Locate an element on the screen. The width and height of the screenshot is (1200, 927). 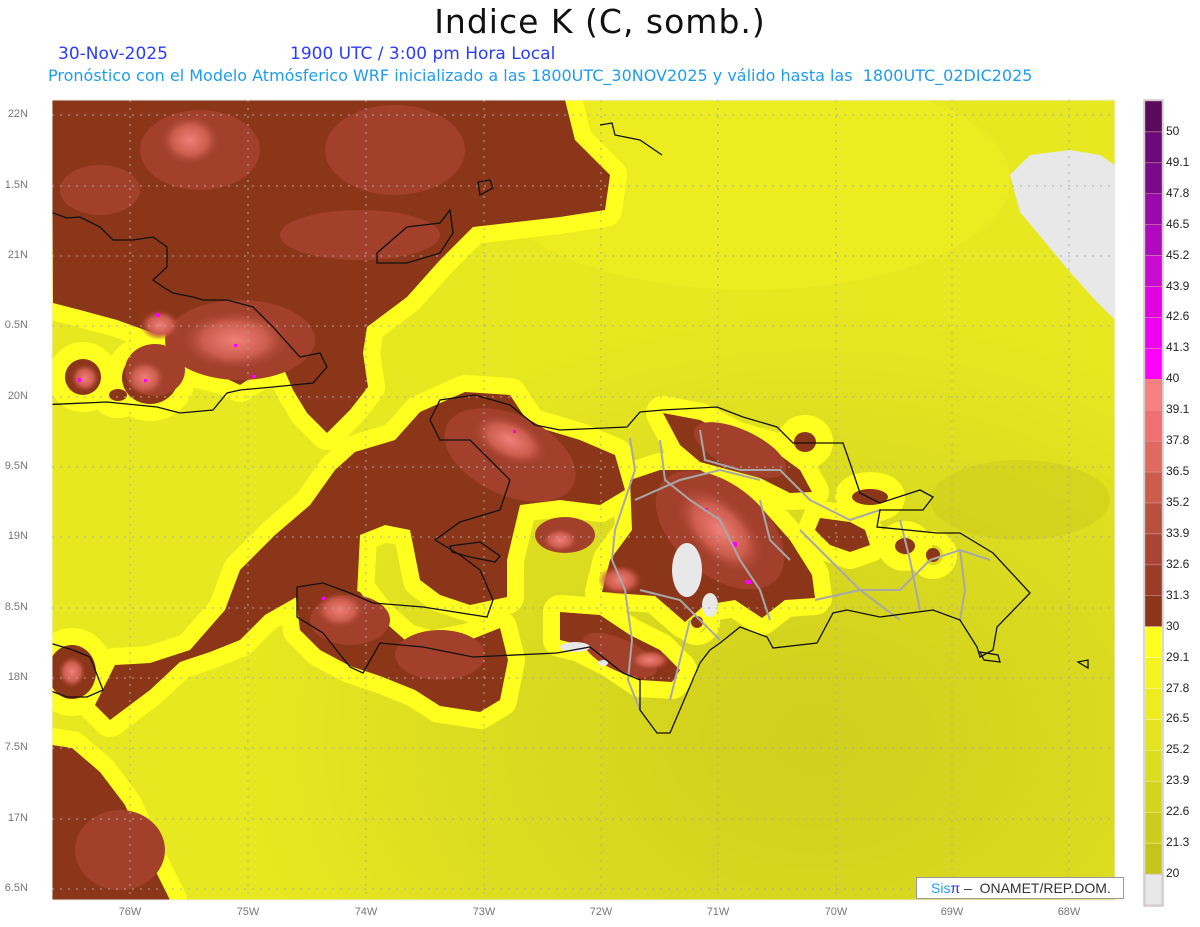
colorbar-label: 20 is located at coordinates (1173, 873).